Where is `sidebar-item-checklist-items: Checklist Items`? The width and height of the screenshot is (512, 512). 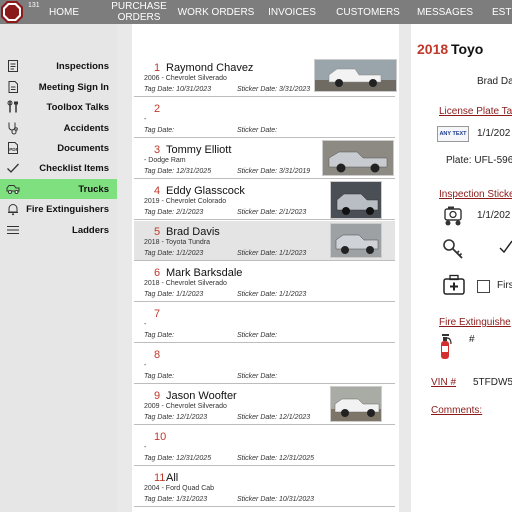 sidebar-item-checklist-items: Checklist Items is located at coordinates (58, 168).